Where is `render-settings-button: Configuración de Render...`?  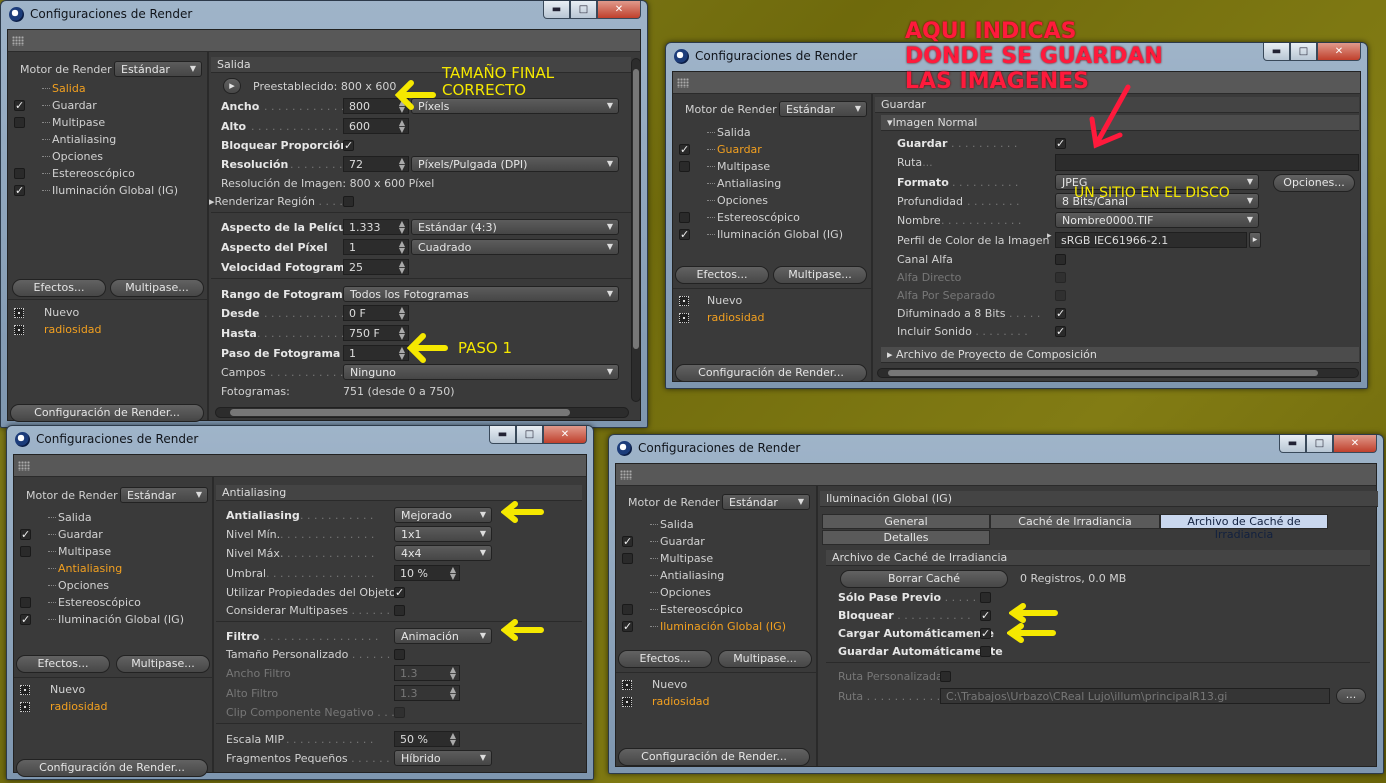 render-settings-button: Configuración de Render... is located at coordinates (714, 757).